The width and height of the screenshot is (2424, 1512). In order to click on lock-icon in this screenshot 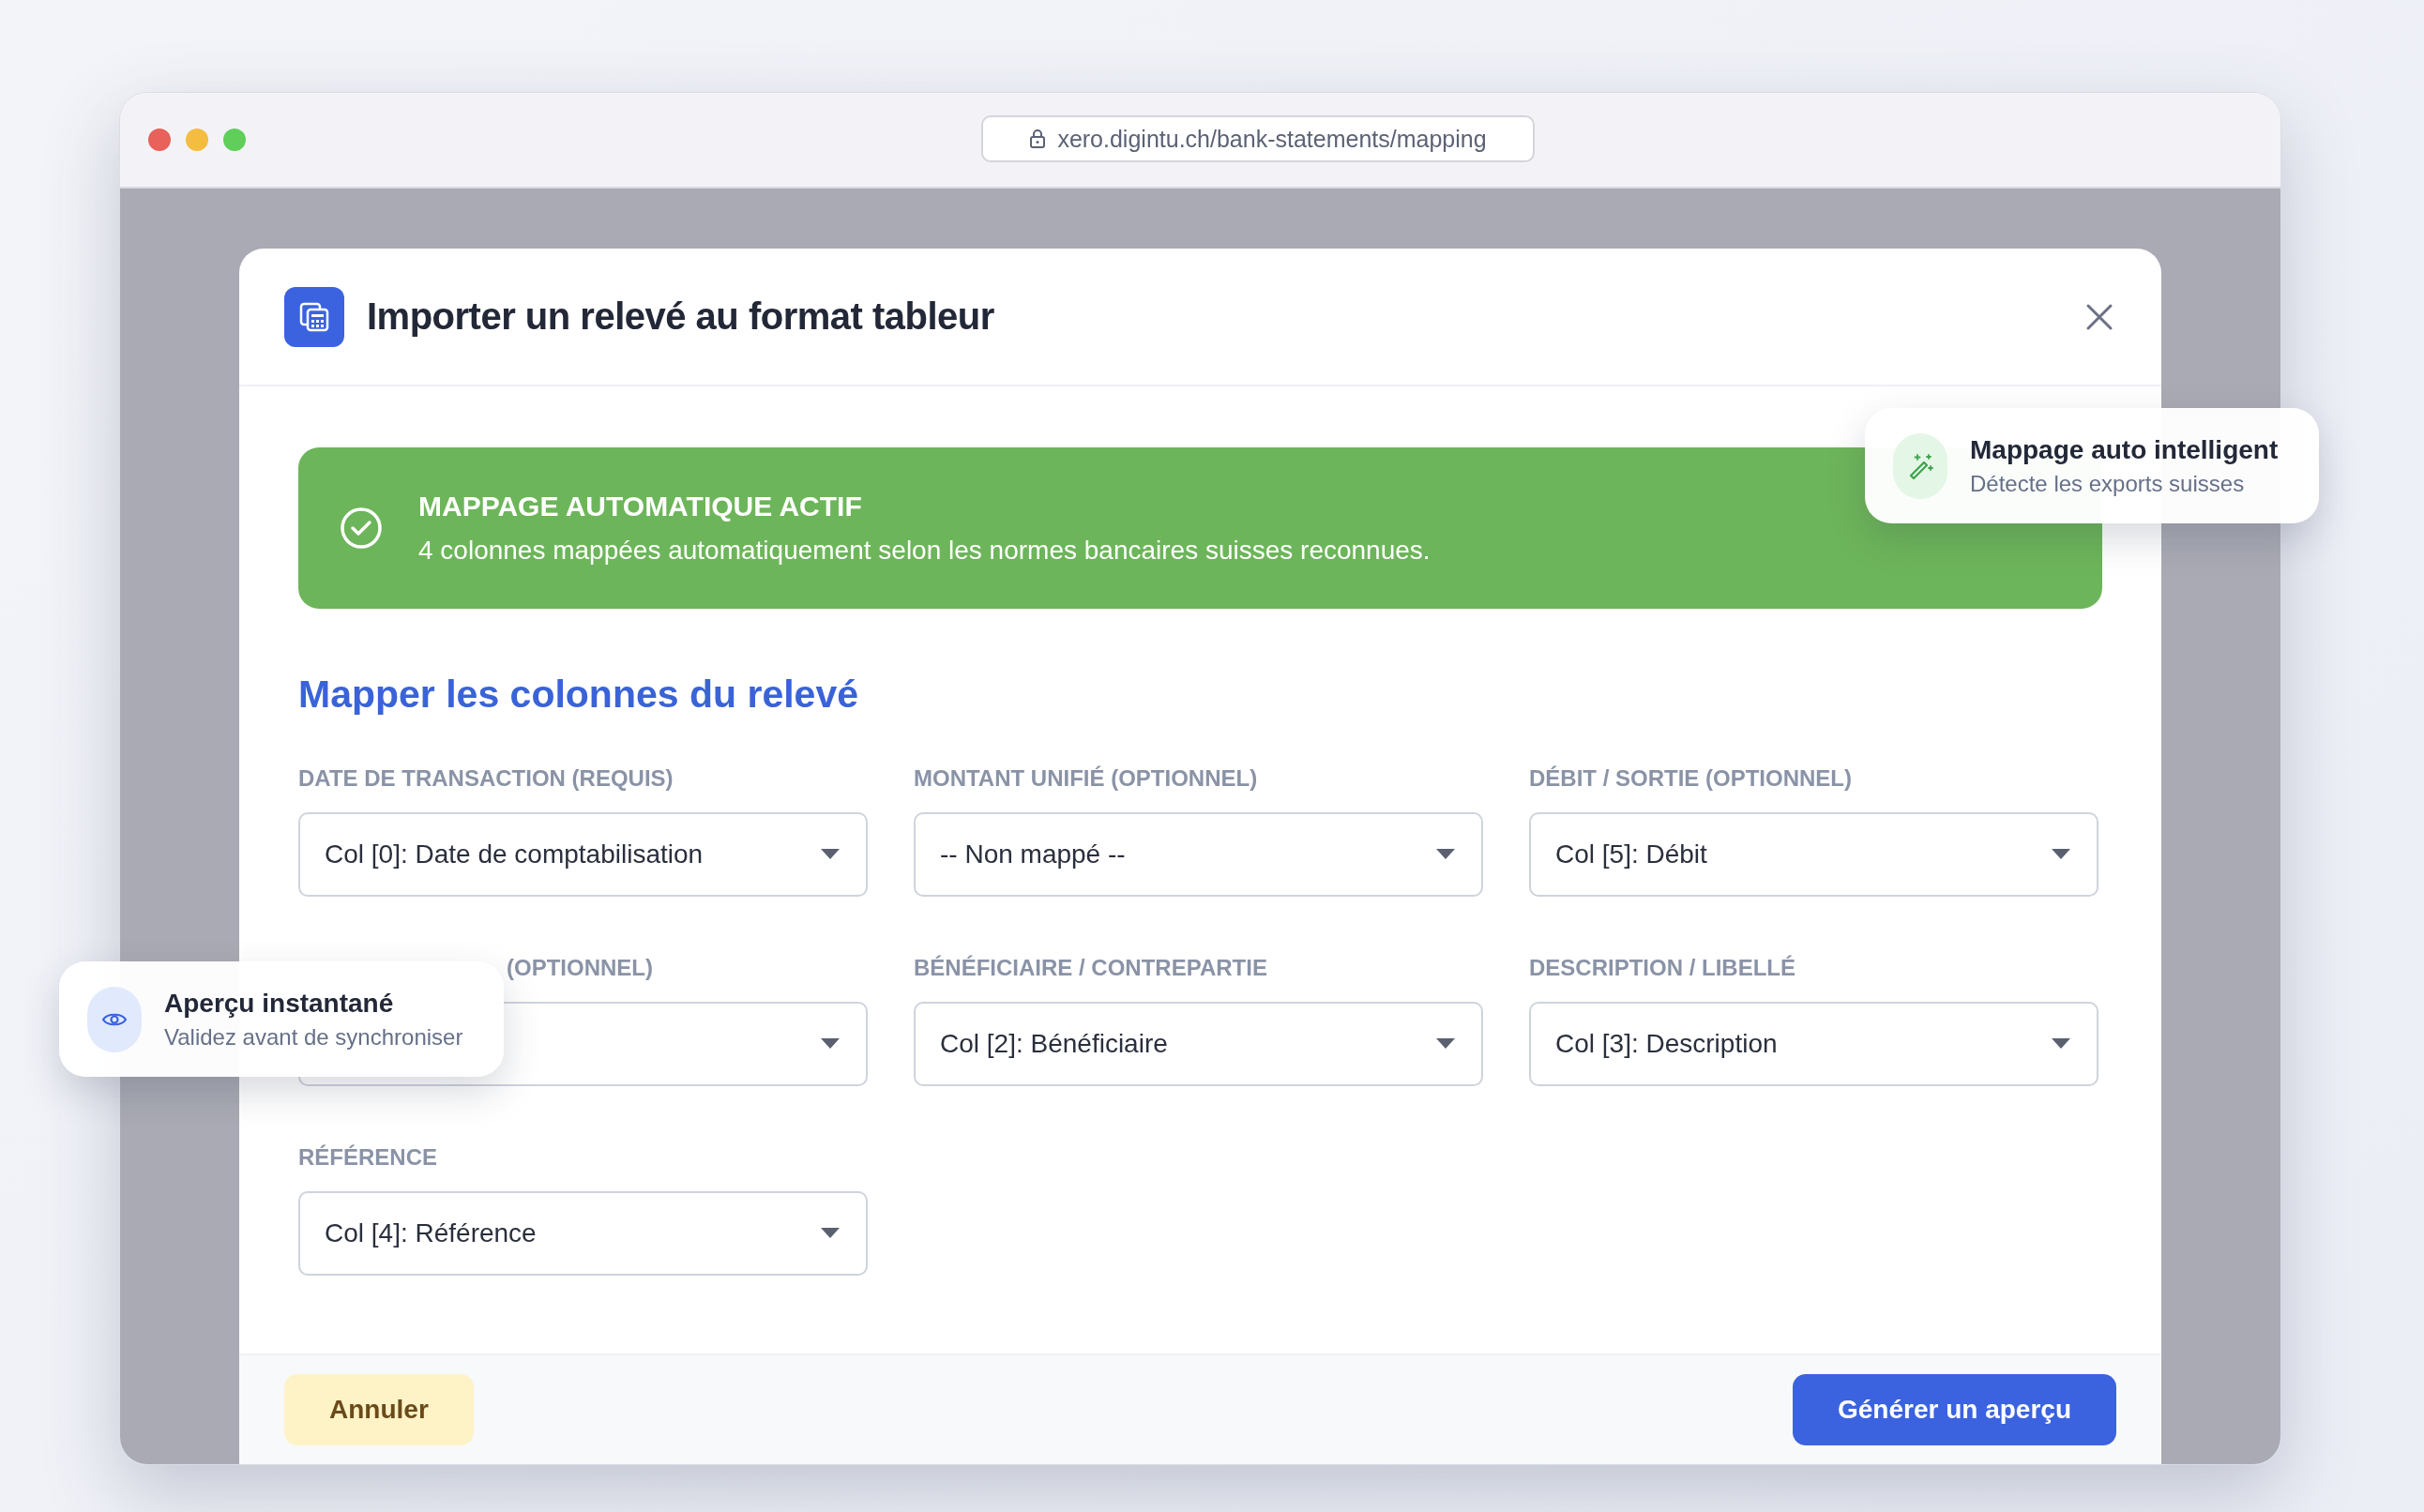, I will do `click(1038, 139)`.